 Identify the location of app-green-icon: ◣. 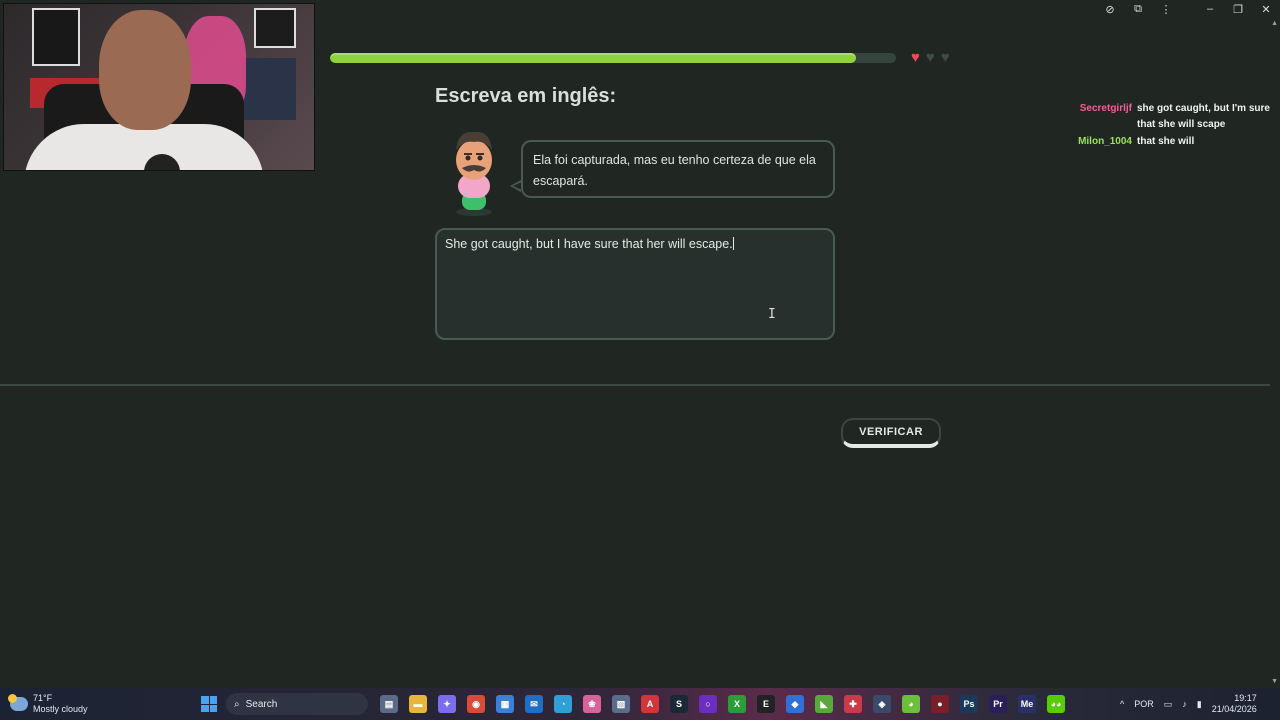
(824, 704).